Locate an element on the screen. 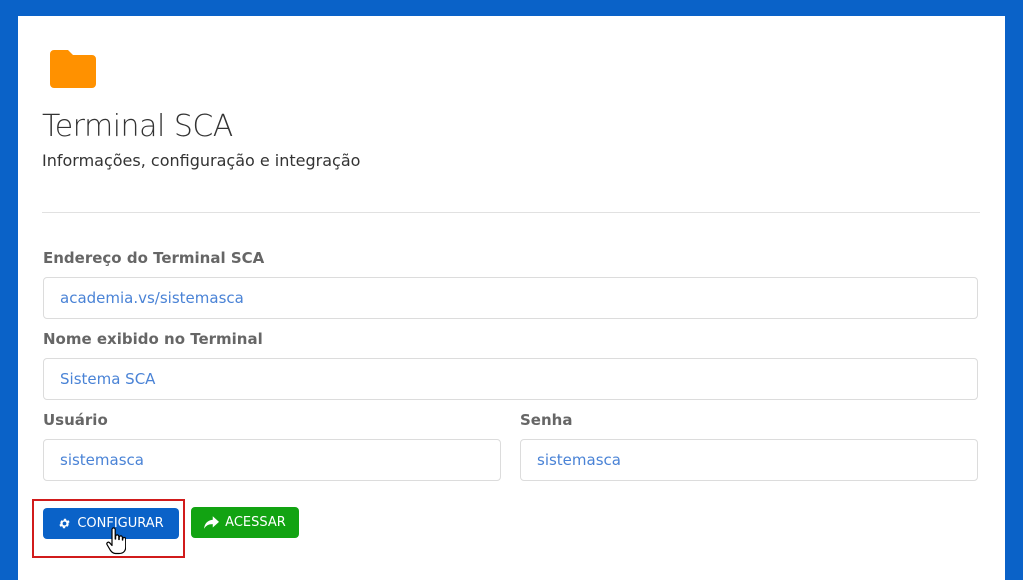 The height and width of the screenshot is (580, 1023). usuario-label: Usuário is located at coordinates (75, 420).